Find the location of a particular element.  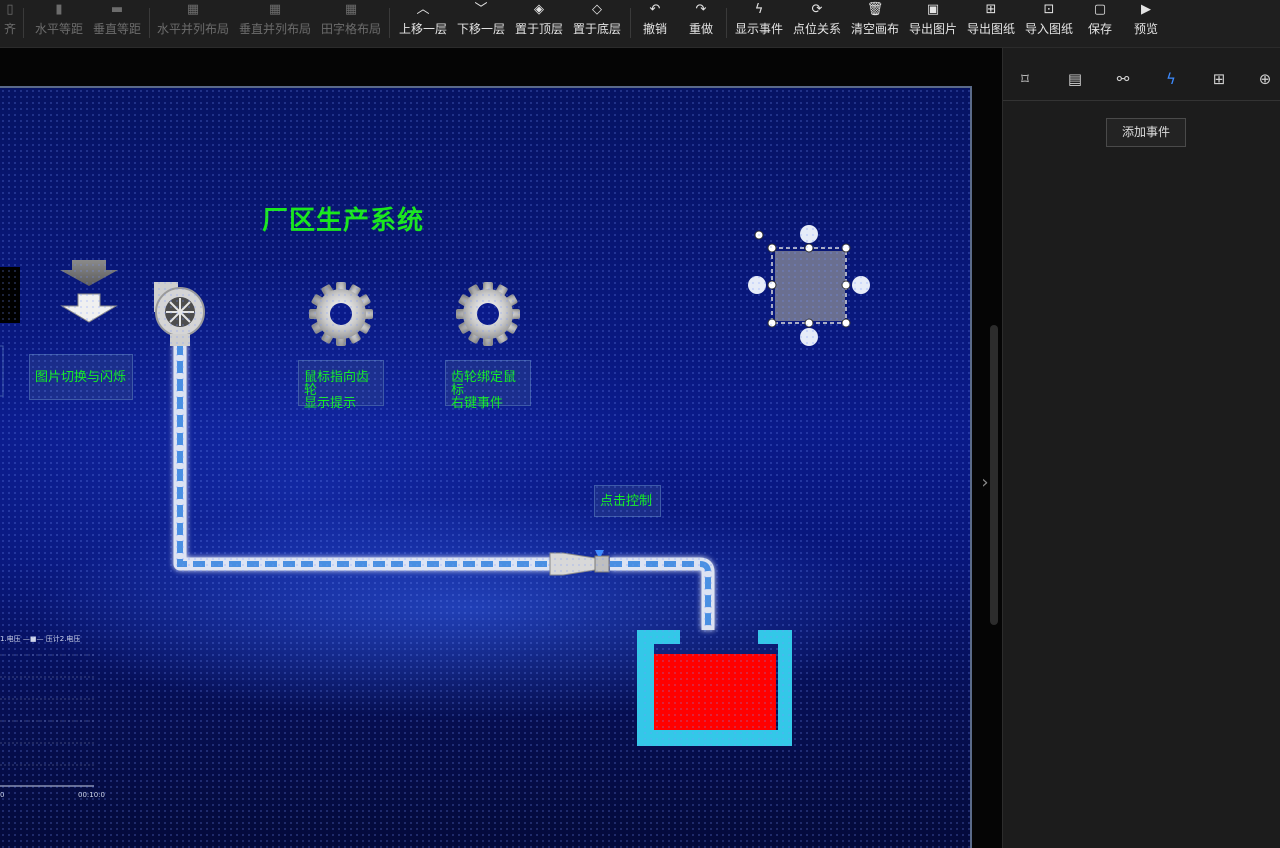

gear-hover-text-1: 鼠标指向齿轮 is located at coordinates (337, 384).